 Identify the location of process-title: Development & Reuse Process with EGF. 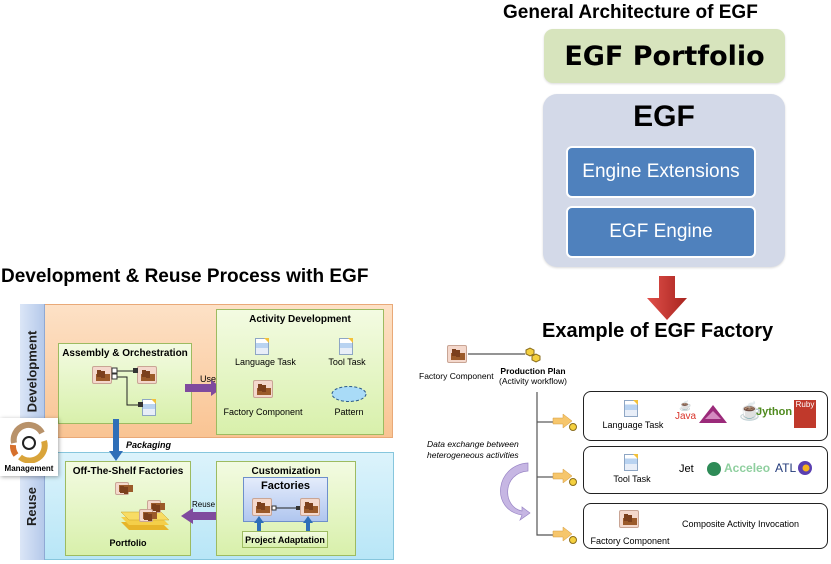
(185, 276).